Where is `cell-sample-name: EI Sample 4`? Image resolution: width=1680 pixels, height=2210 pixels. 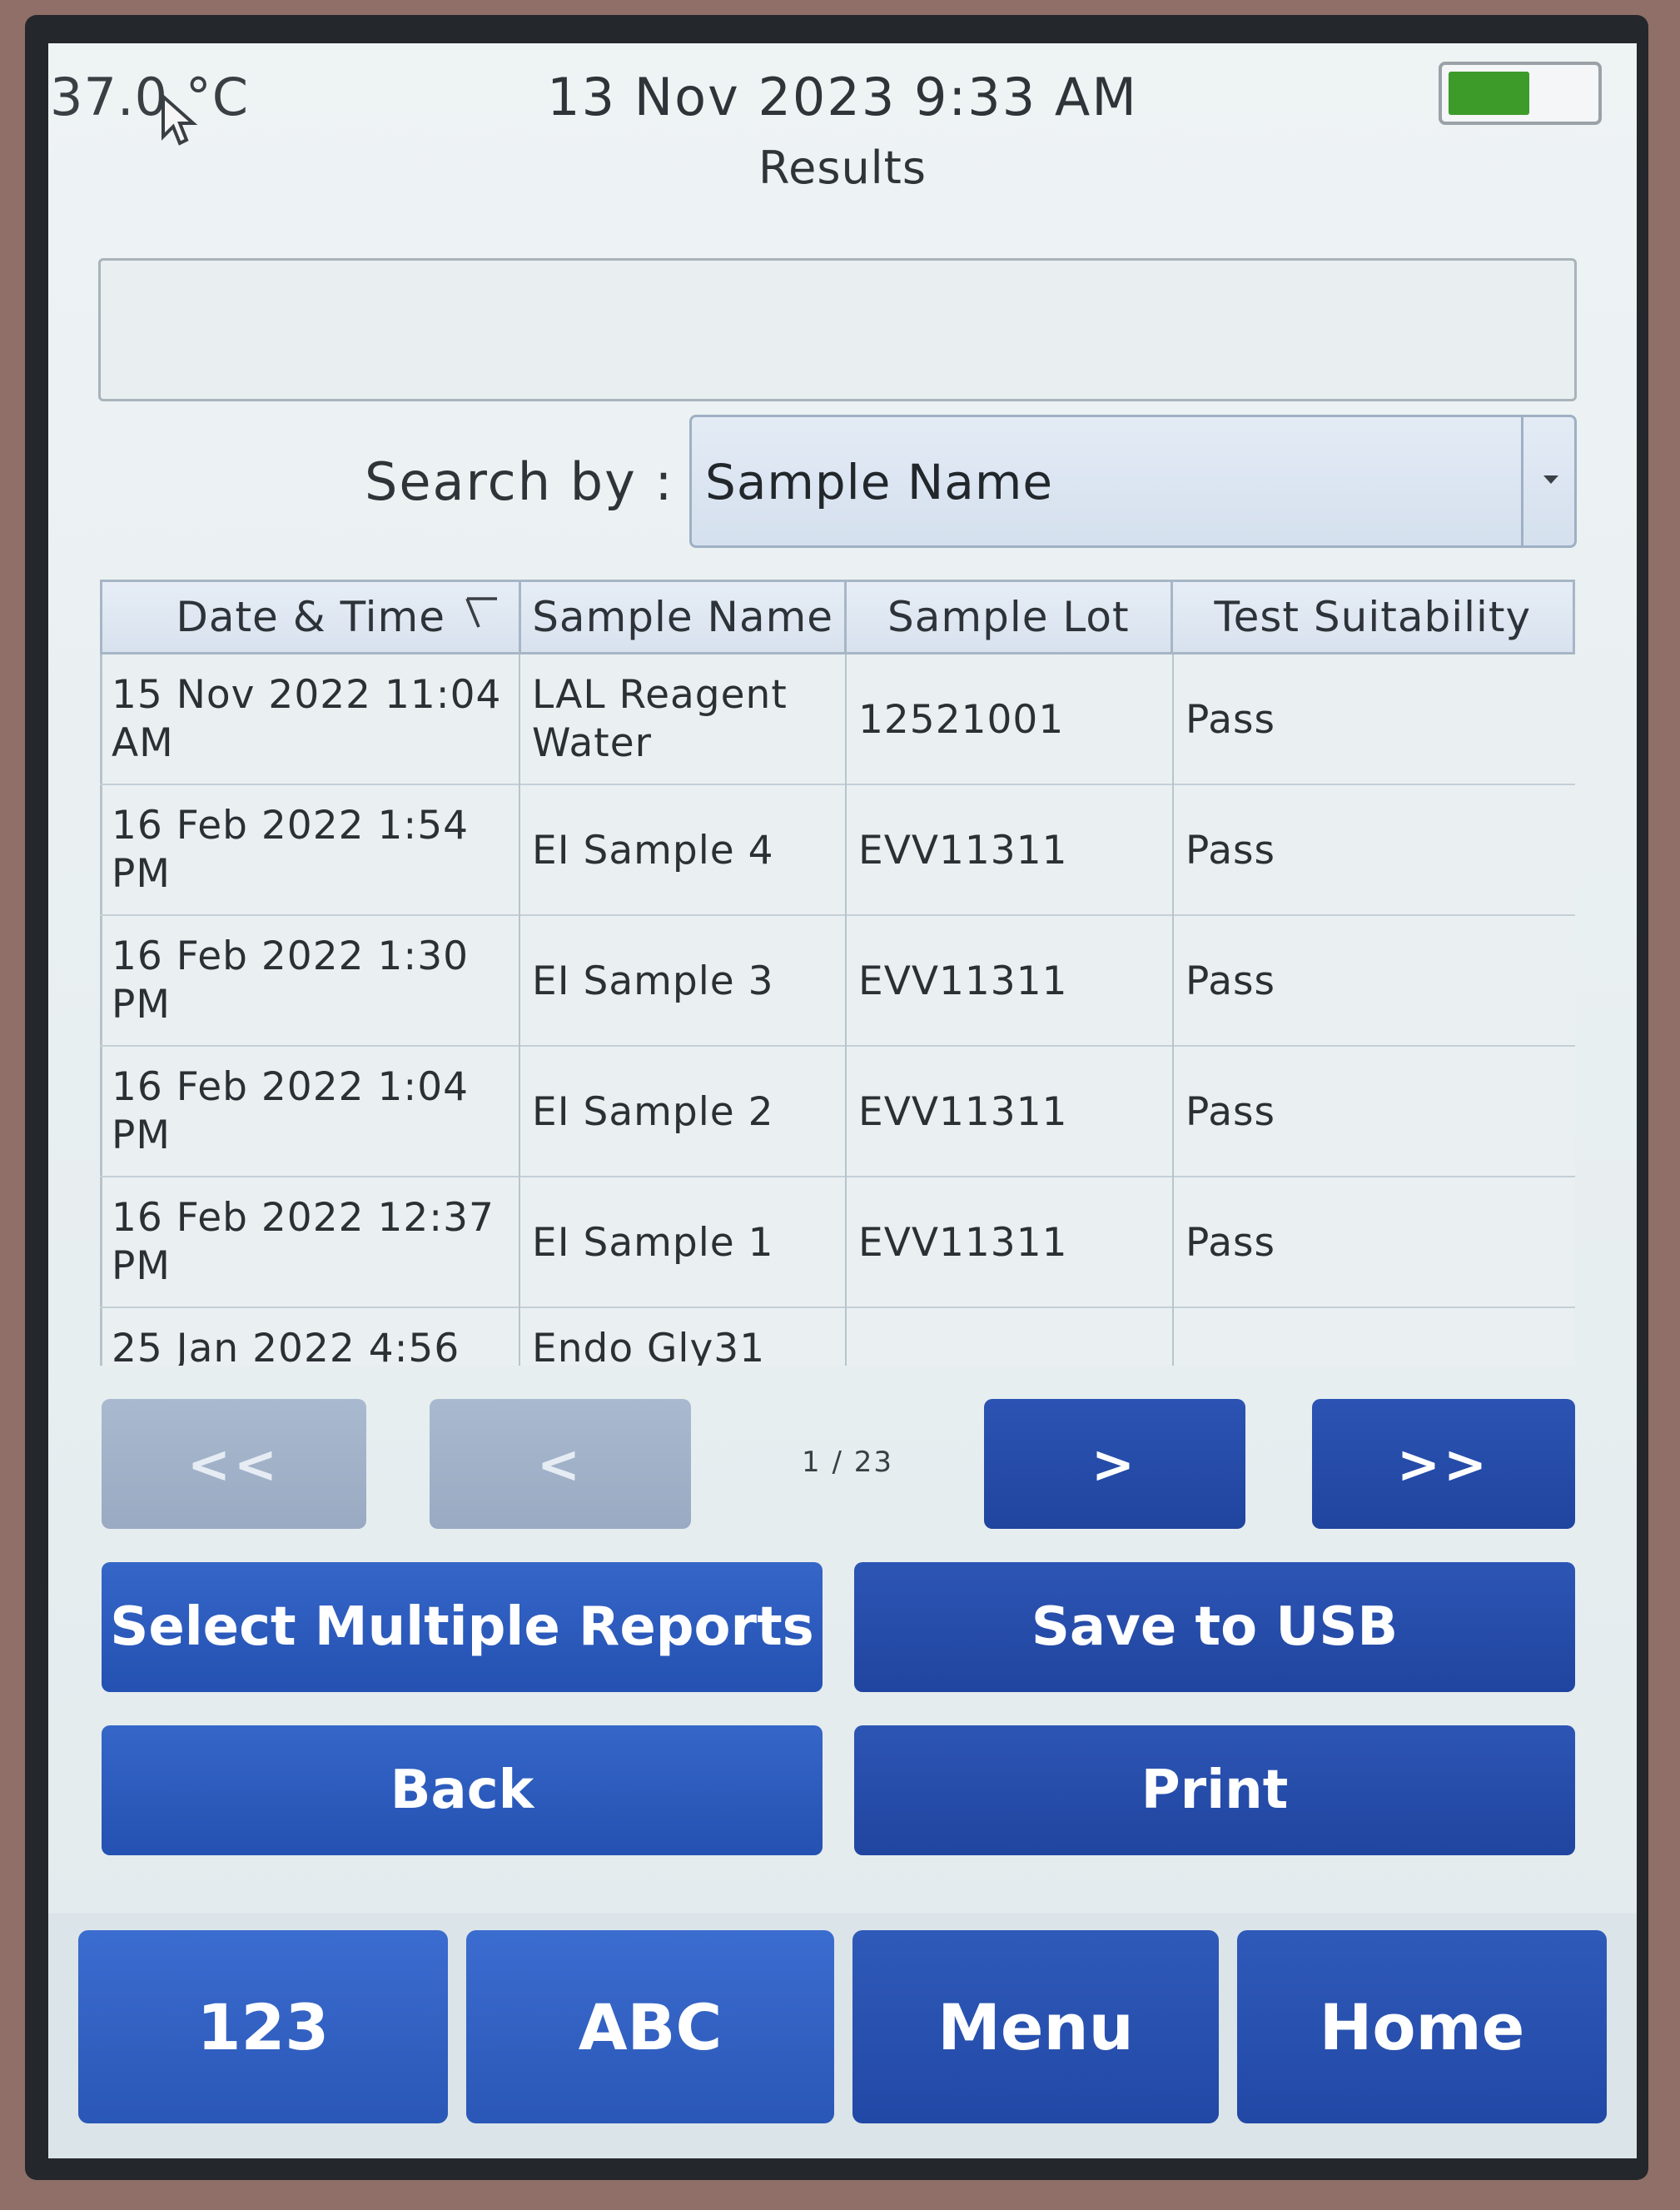 cell-sample-name: EI Sample 4 is located at coordinates (683, 850).